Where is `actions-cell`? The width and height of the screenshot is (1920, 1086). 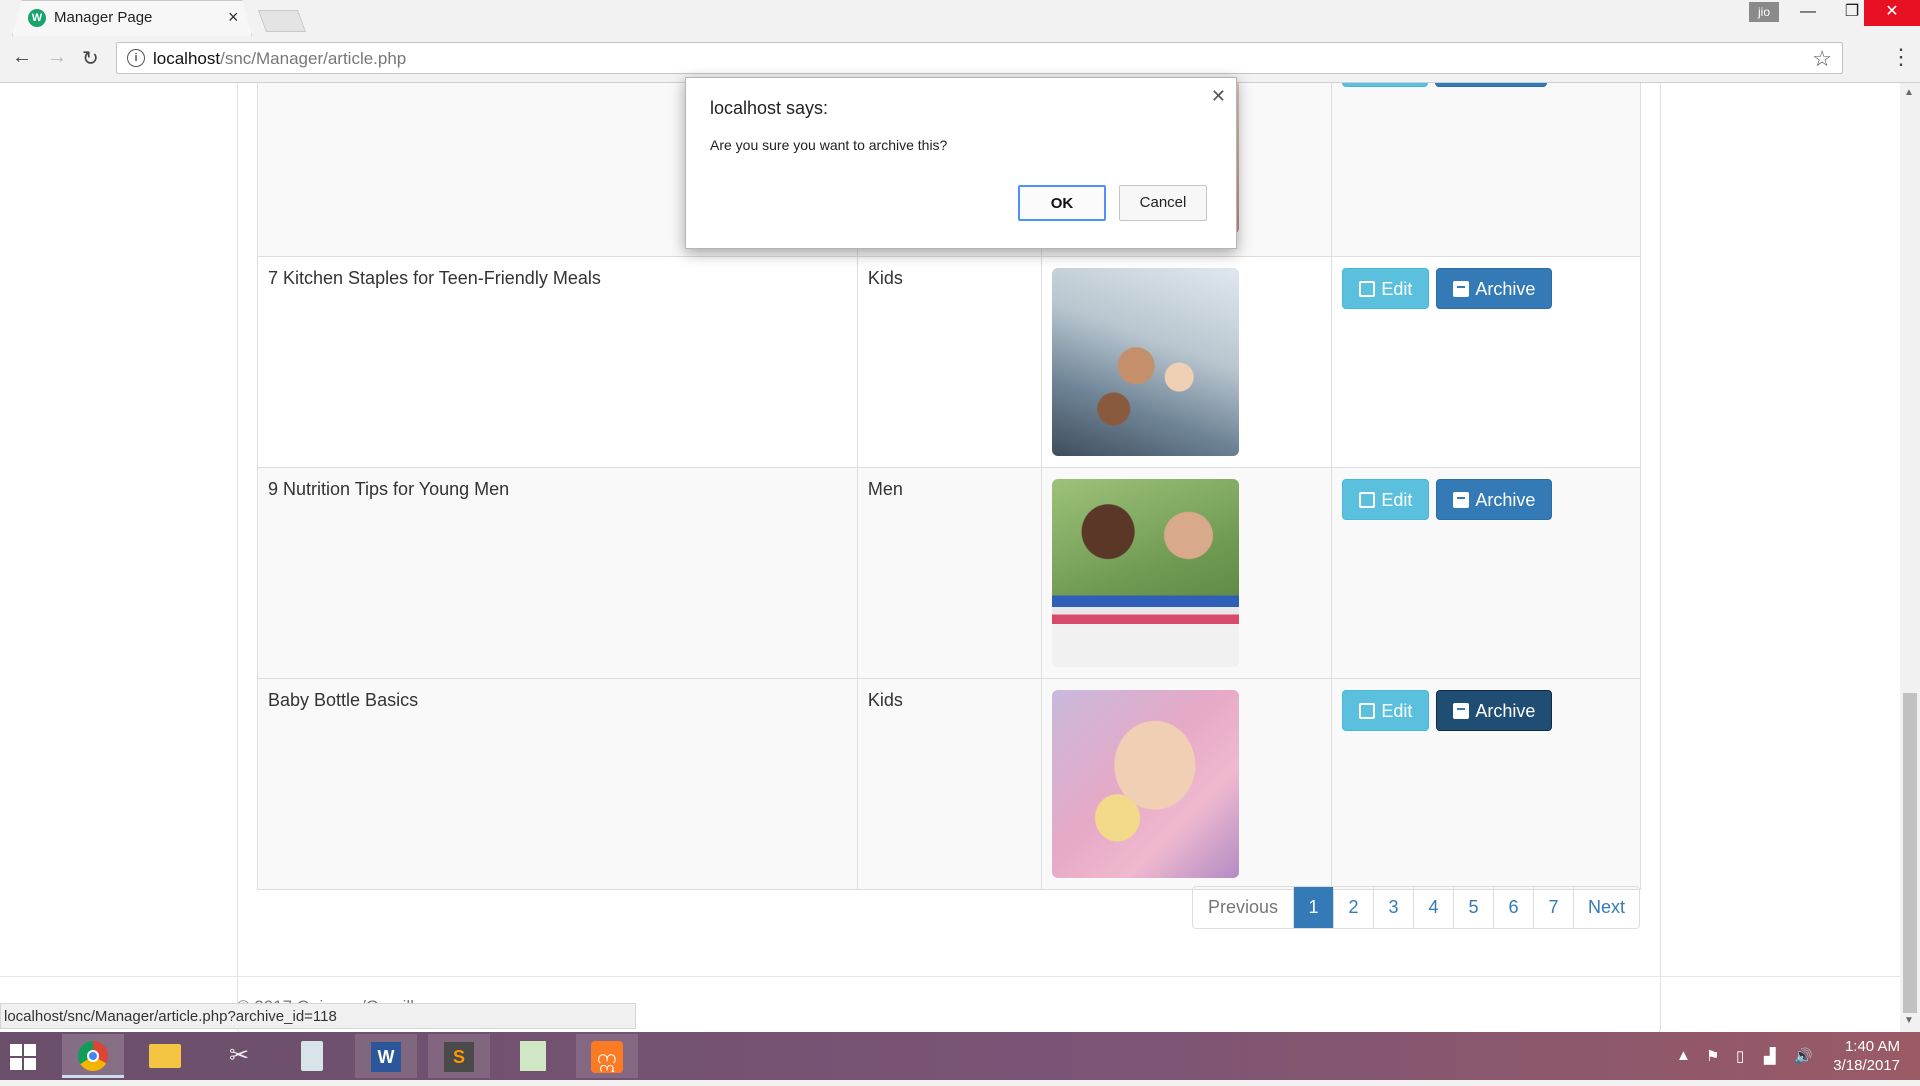
actions-cell is located at coordinates (1486, 170).